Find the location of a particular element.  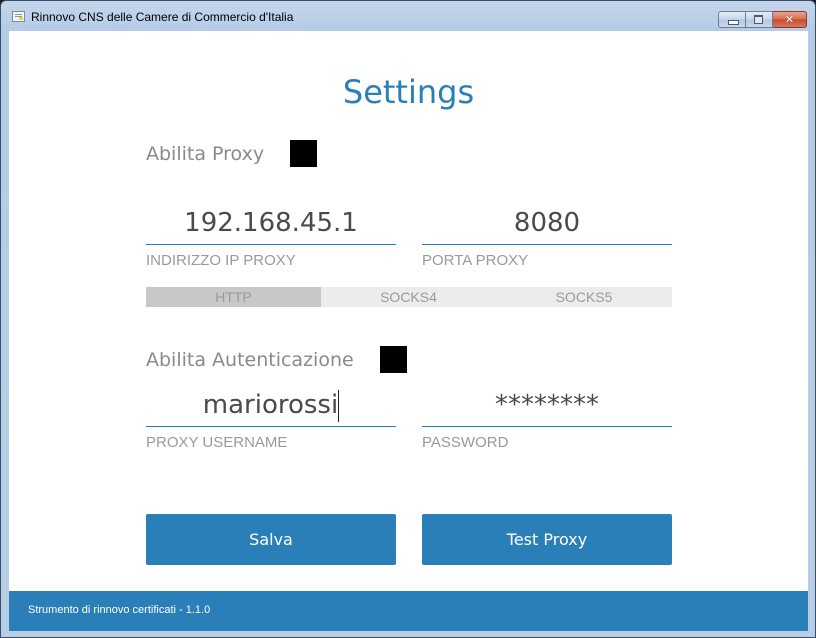

proxy-port-field: 8080 PORTA PROXY is located at coordinates (547, 235).